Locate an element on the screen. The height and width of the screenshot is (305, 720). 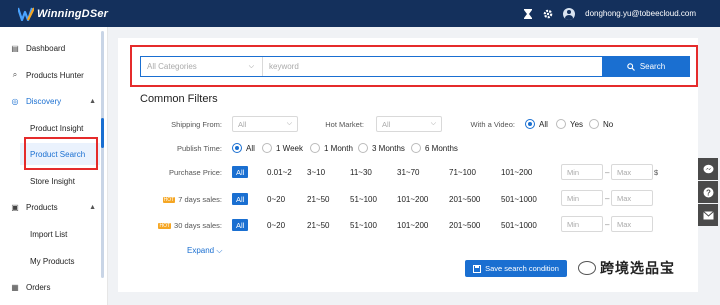
price-min-input: Min is located at coordinates (582, 172).